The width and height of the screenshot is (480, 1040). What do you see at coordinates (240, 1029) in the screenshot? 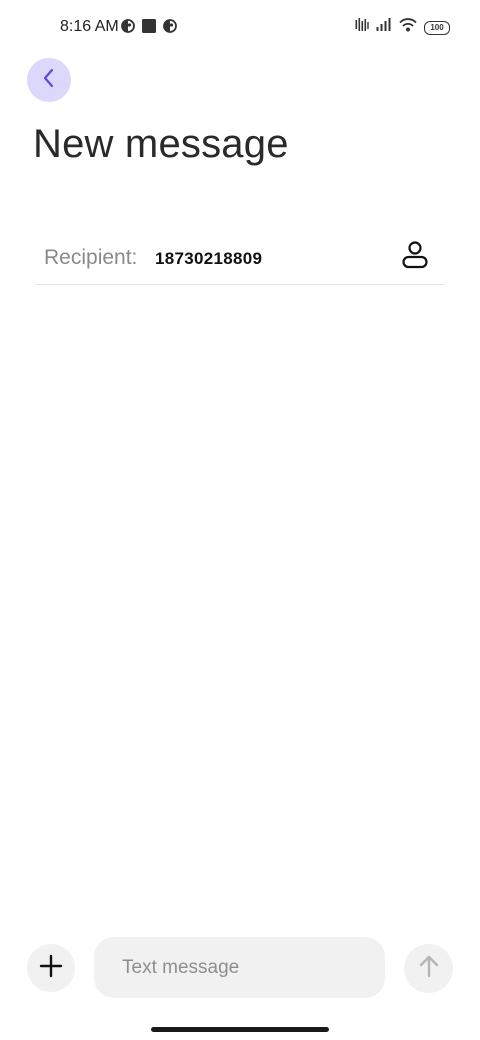
I see `home-indicator` at bounding box center [240, 1029].